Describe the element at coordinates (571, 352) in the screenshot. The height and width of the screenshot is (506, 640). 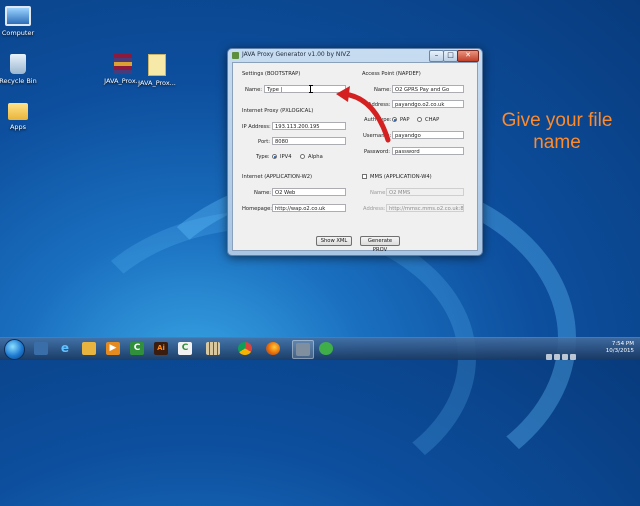
I see `system-tray-icons` at that location.